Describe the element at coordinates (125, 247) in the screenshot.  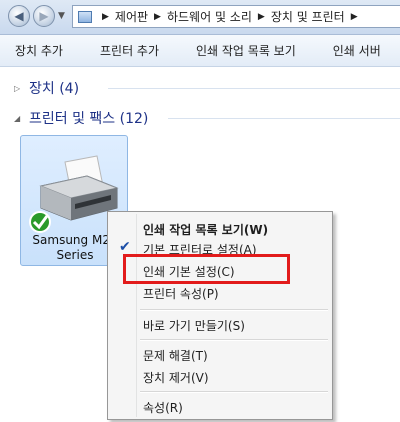
I see `check-icon: ✔` at that location.